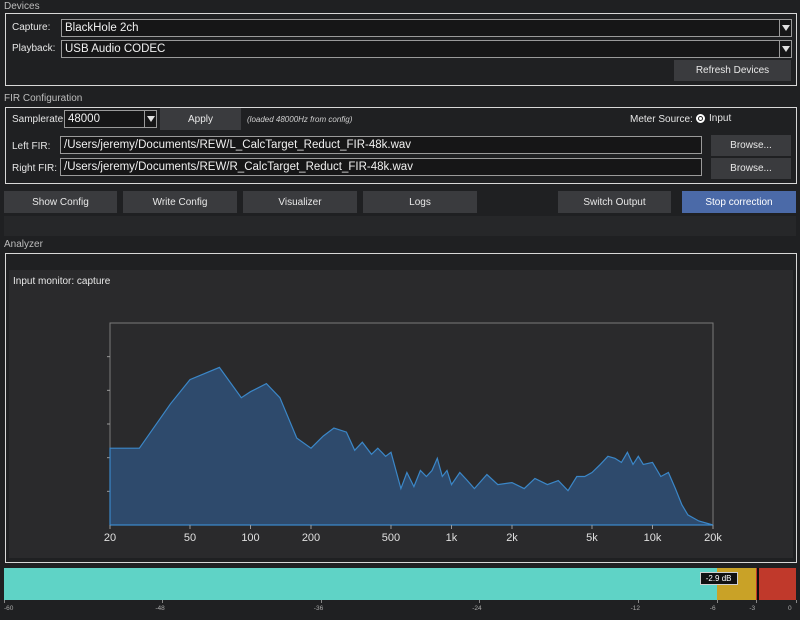 Image resolution: width=800 pixels, height=620 pixels. Describe the element at coordinates (752, 608) in the screenshot. I see `meter-tick-label: -3` at that location.